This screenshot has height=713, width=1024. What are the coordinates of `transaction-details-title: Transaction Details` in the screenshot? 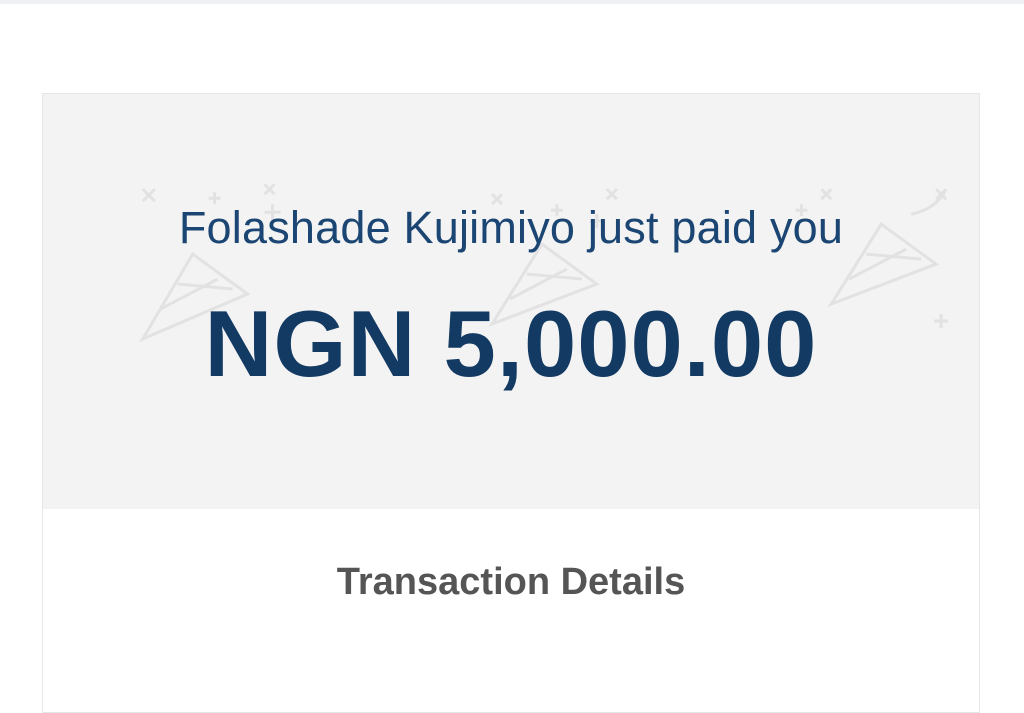 It's located at (511, 582).